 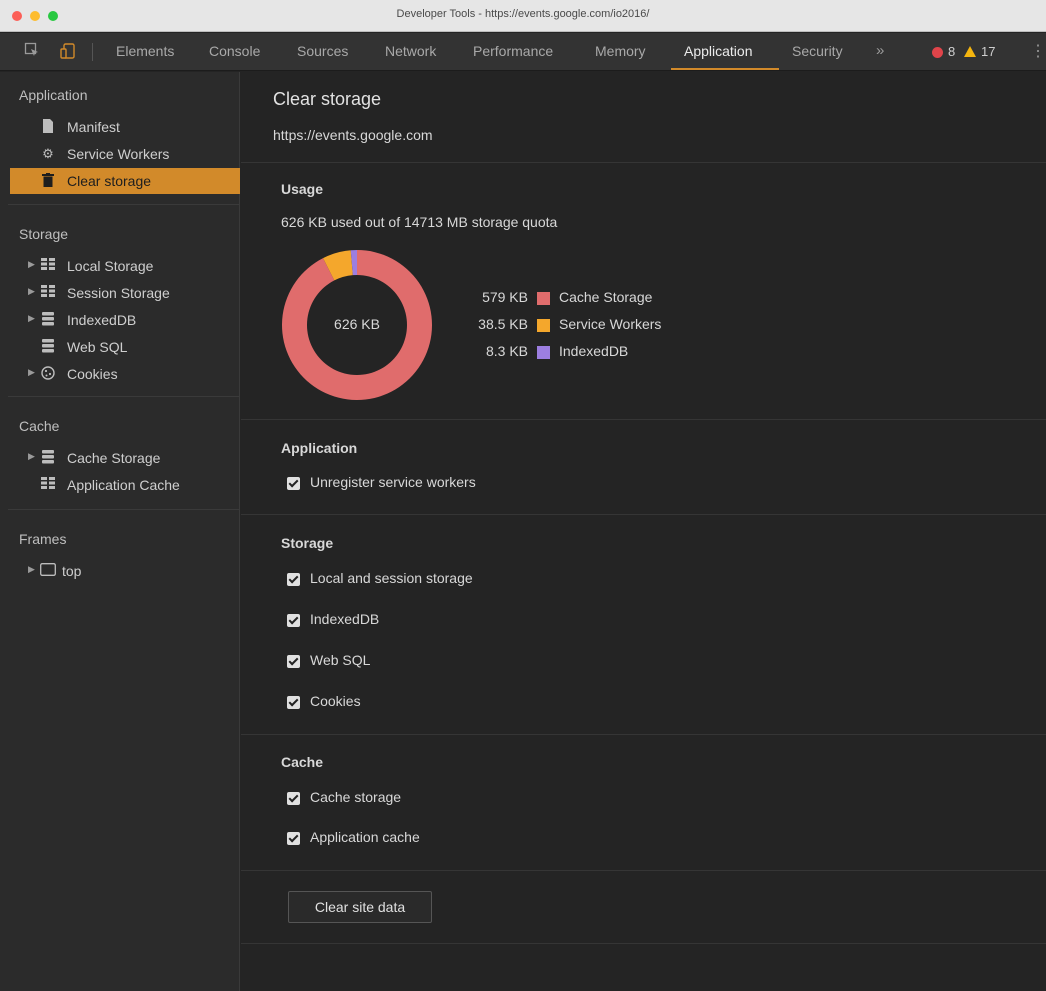 What do you see at coordinates (718, 51) in the screenshot?
I see `tab-application: Application` at bounding box center [718, 51].